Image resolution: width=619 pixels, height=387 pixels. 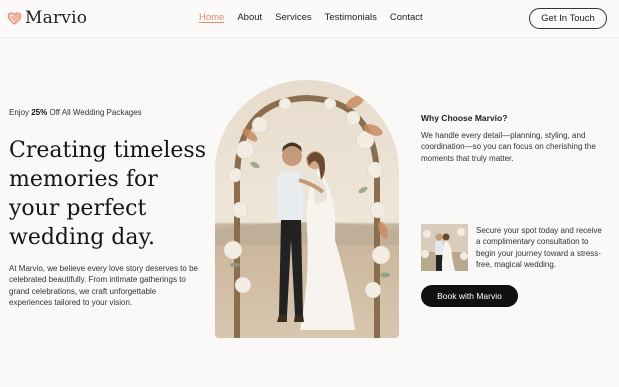 What do you see at coordinates (249, 17) in the screenshot?
I see `nav-about: About` at bounding box center [249, 17].